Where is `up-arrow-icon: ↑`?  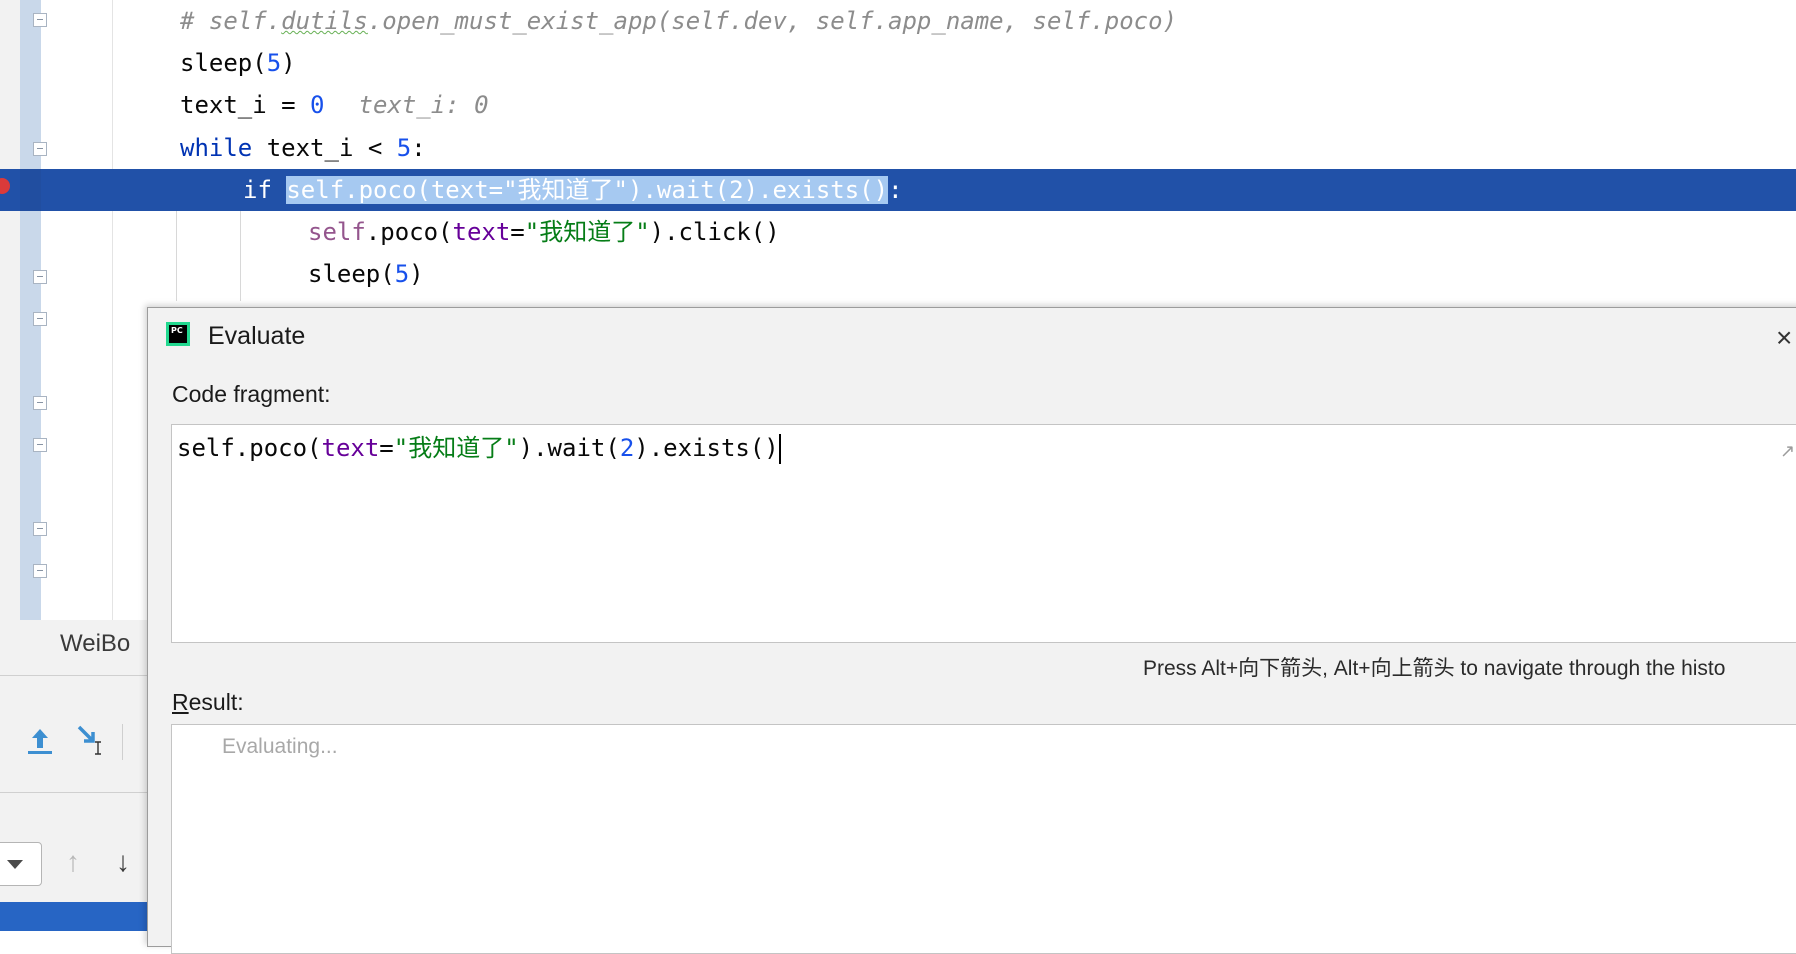
up-arrow-icon: ↑ is located at coordinates (73, 862).